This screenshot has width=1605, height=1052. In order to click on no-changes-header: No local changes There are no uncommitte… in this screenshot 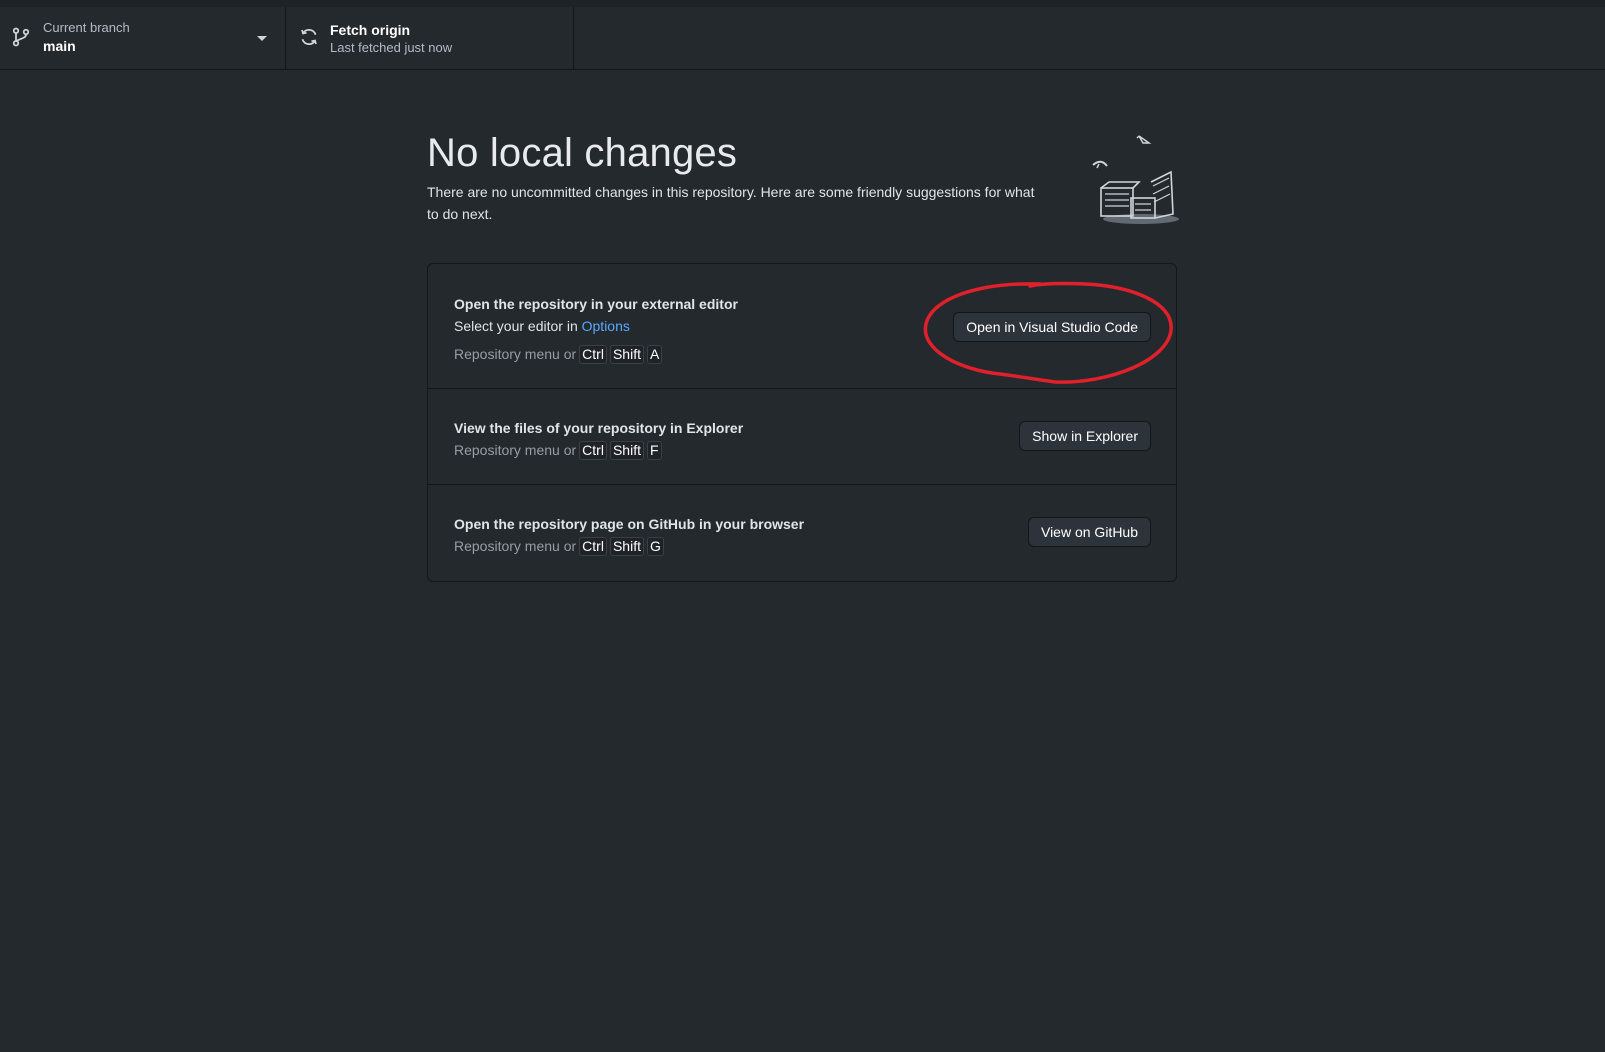, I will do `click(803, 176)`.